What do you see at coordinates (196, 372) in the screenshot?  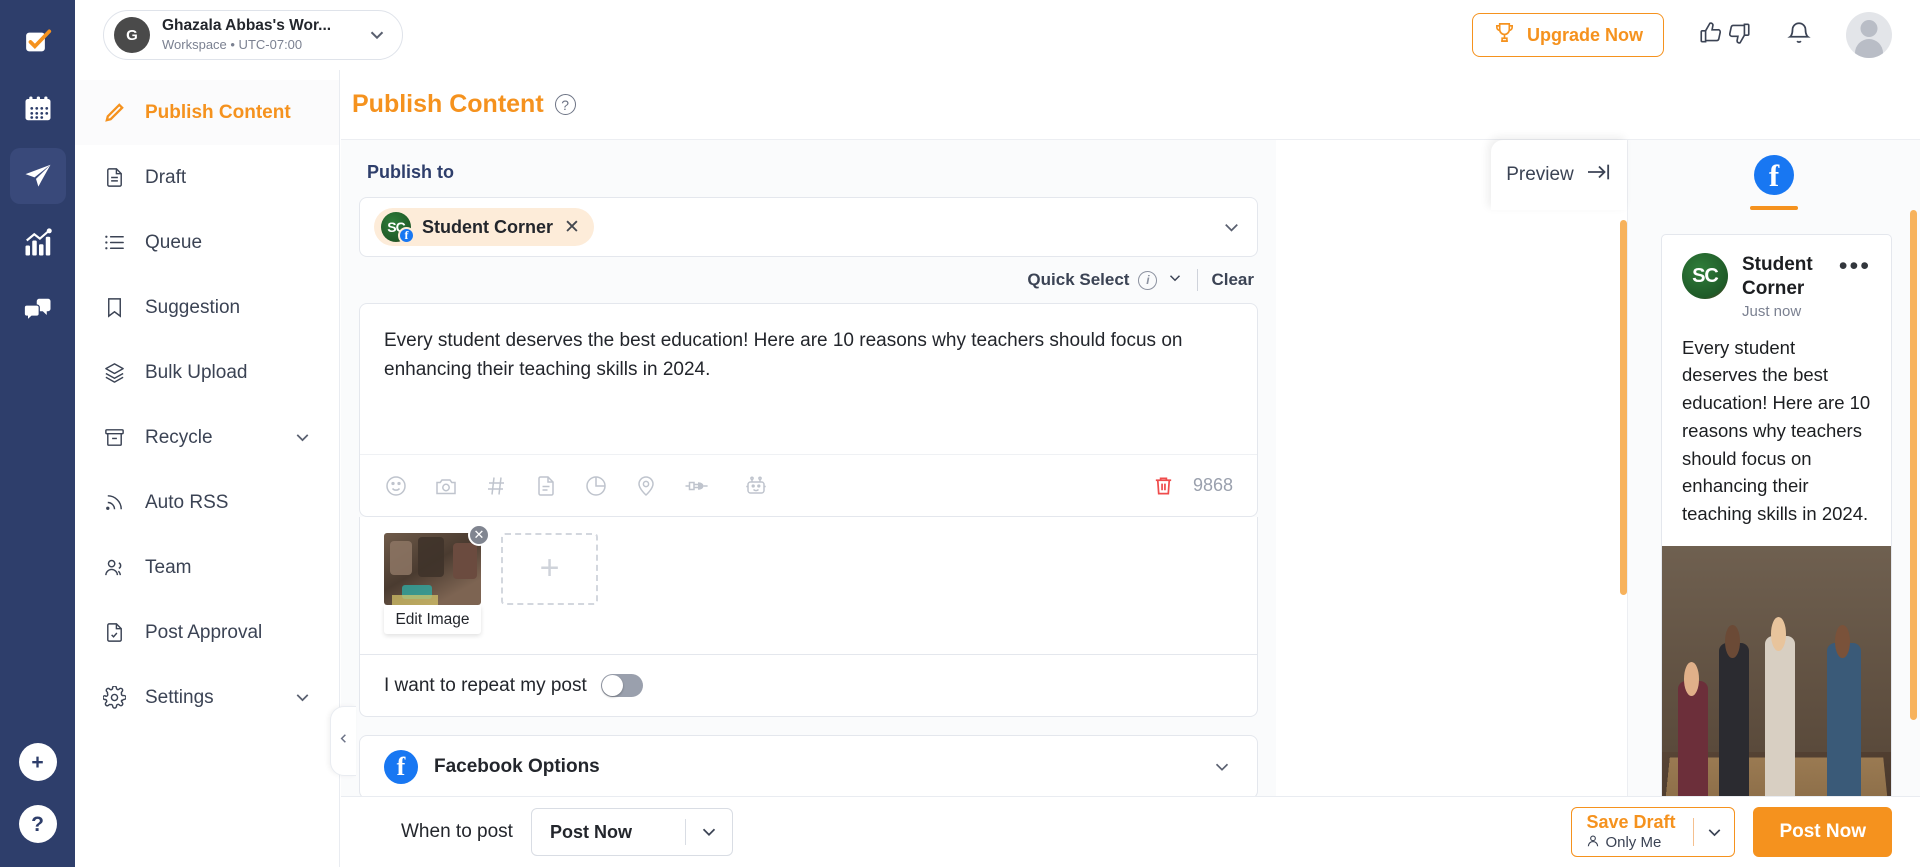 I see `sidebar-label: Bulk Upload` at bounding box center [196, 372].